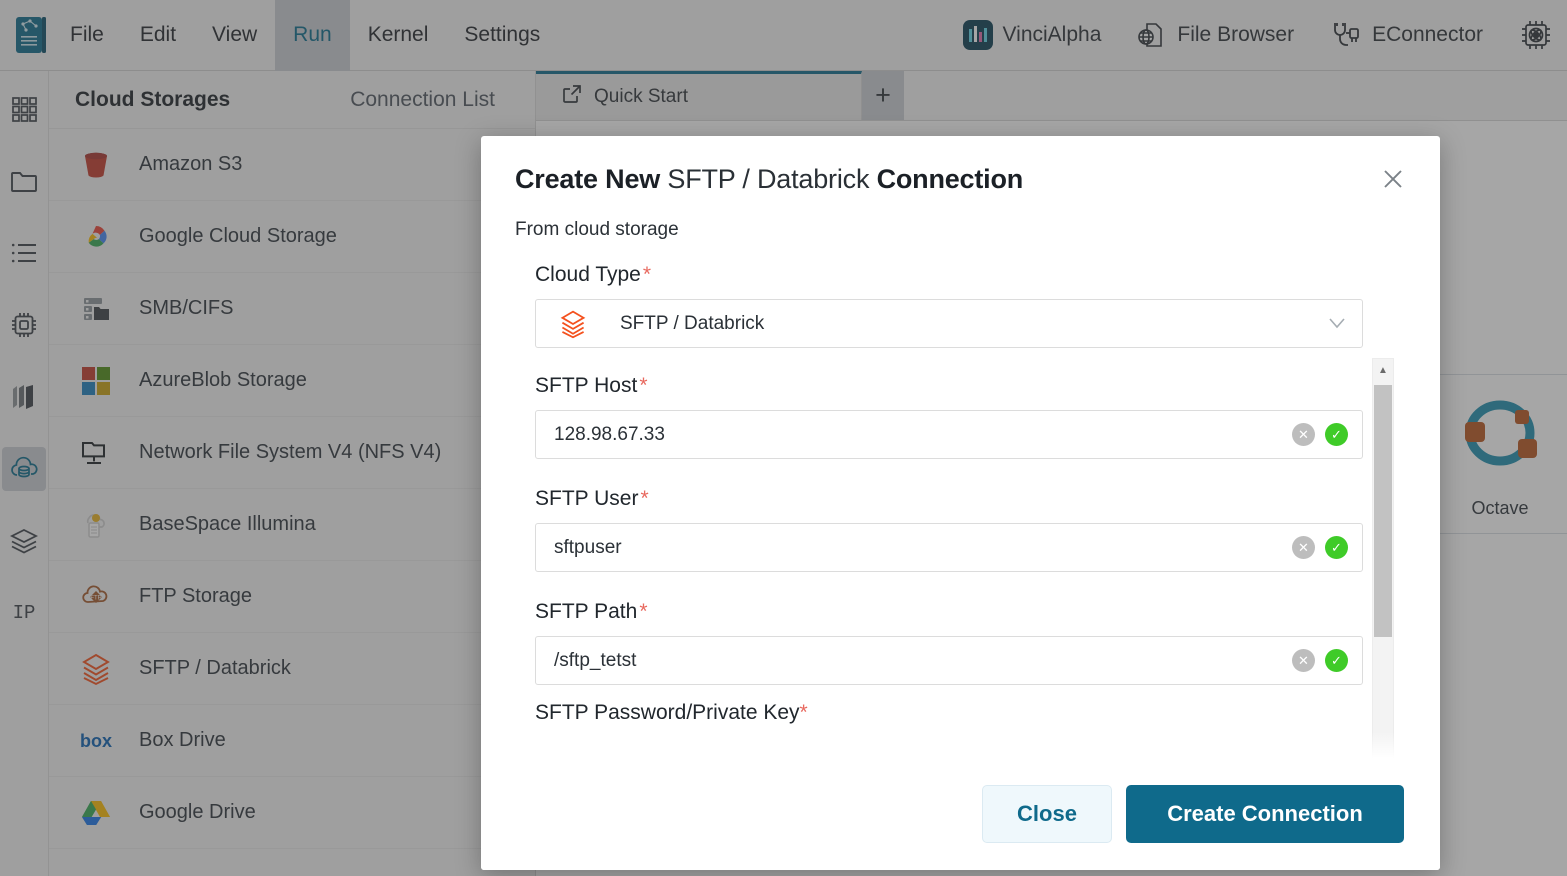 The image size is (1567, 876). I want to click on modal-header: Create New SFTP / Databrick Connection, so click(960, 165).